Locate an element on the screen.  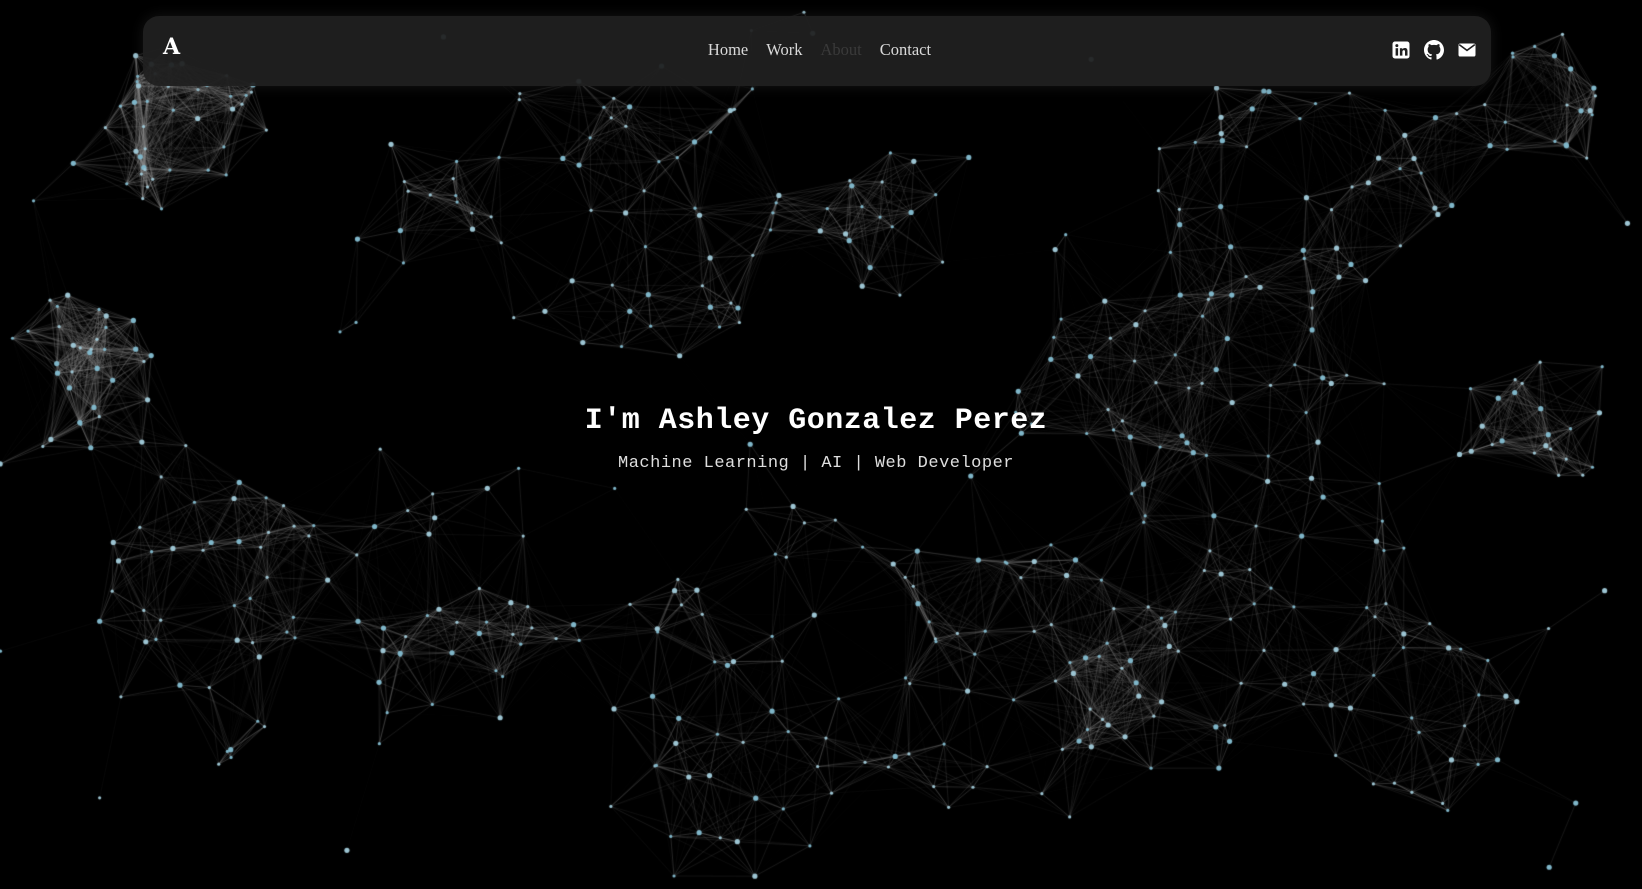
nav-link-about: About is located at coordinates (841, 50).